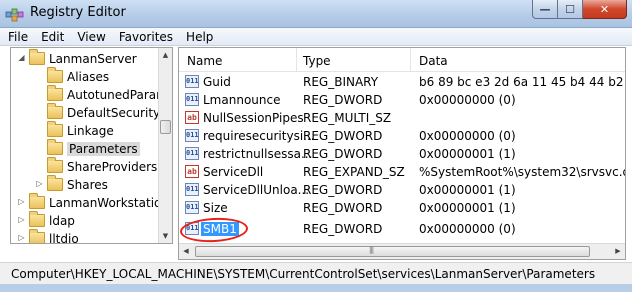  I want to click on value-type: REG_MULTI_SZ, so click(347, 118).